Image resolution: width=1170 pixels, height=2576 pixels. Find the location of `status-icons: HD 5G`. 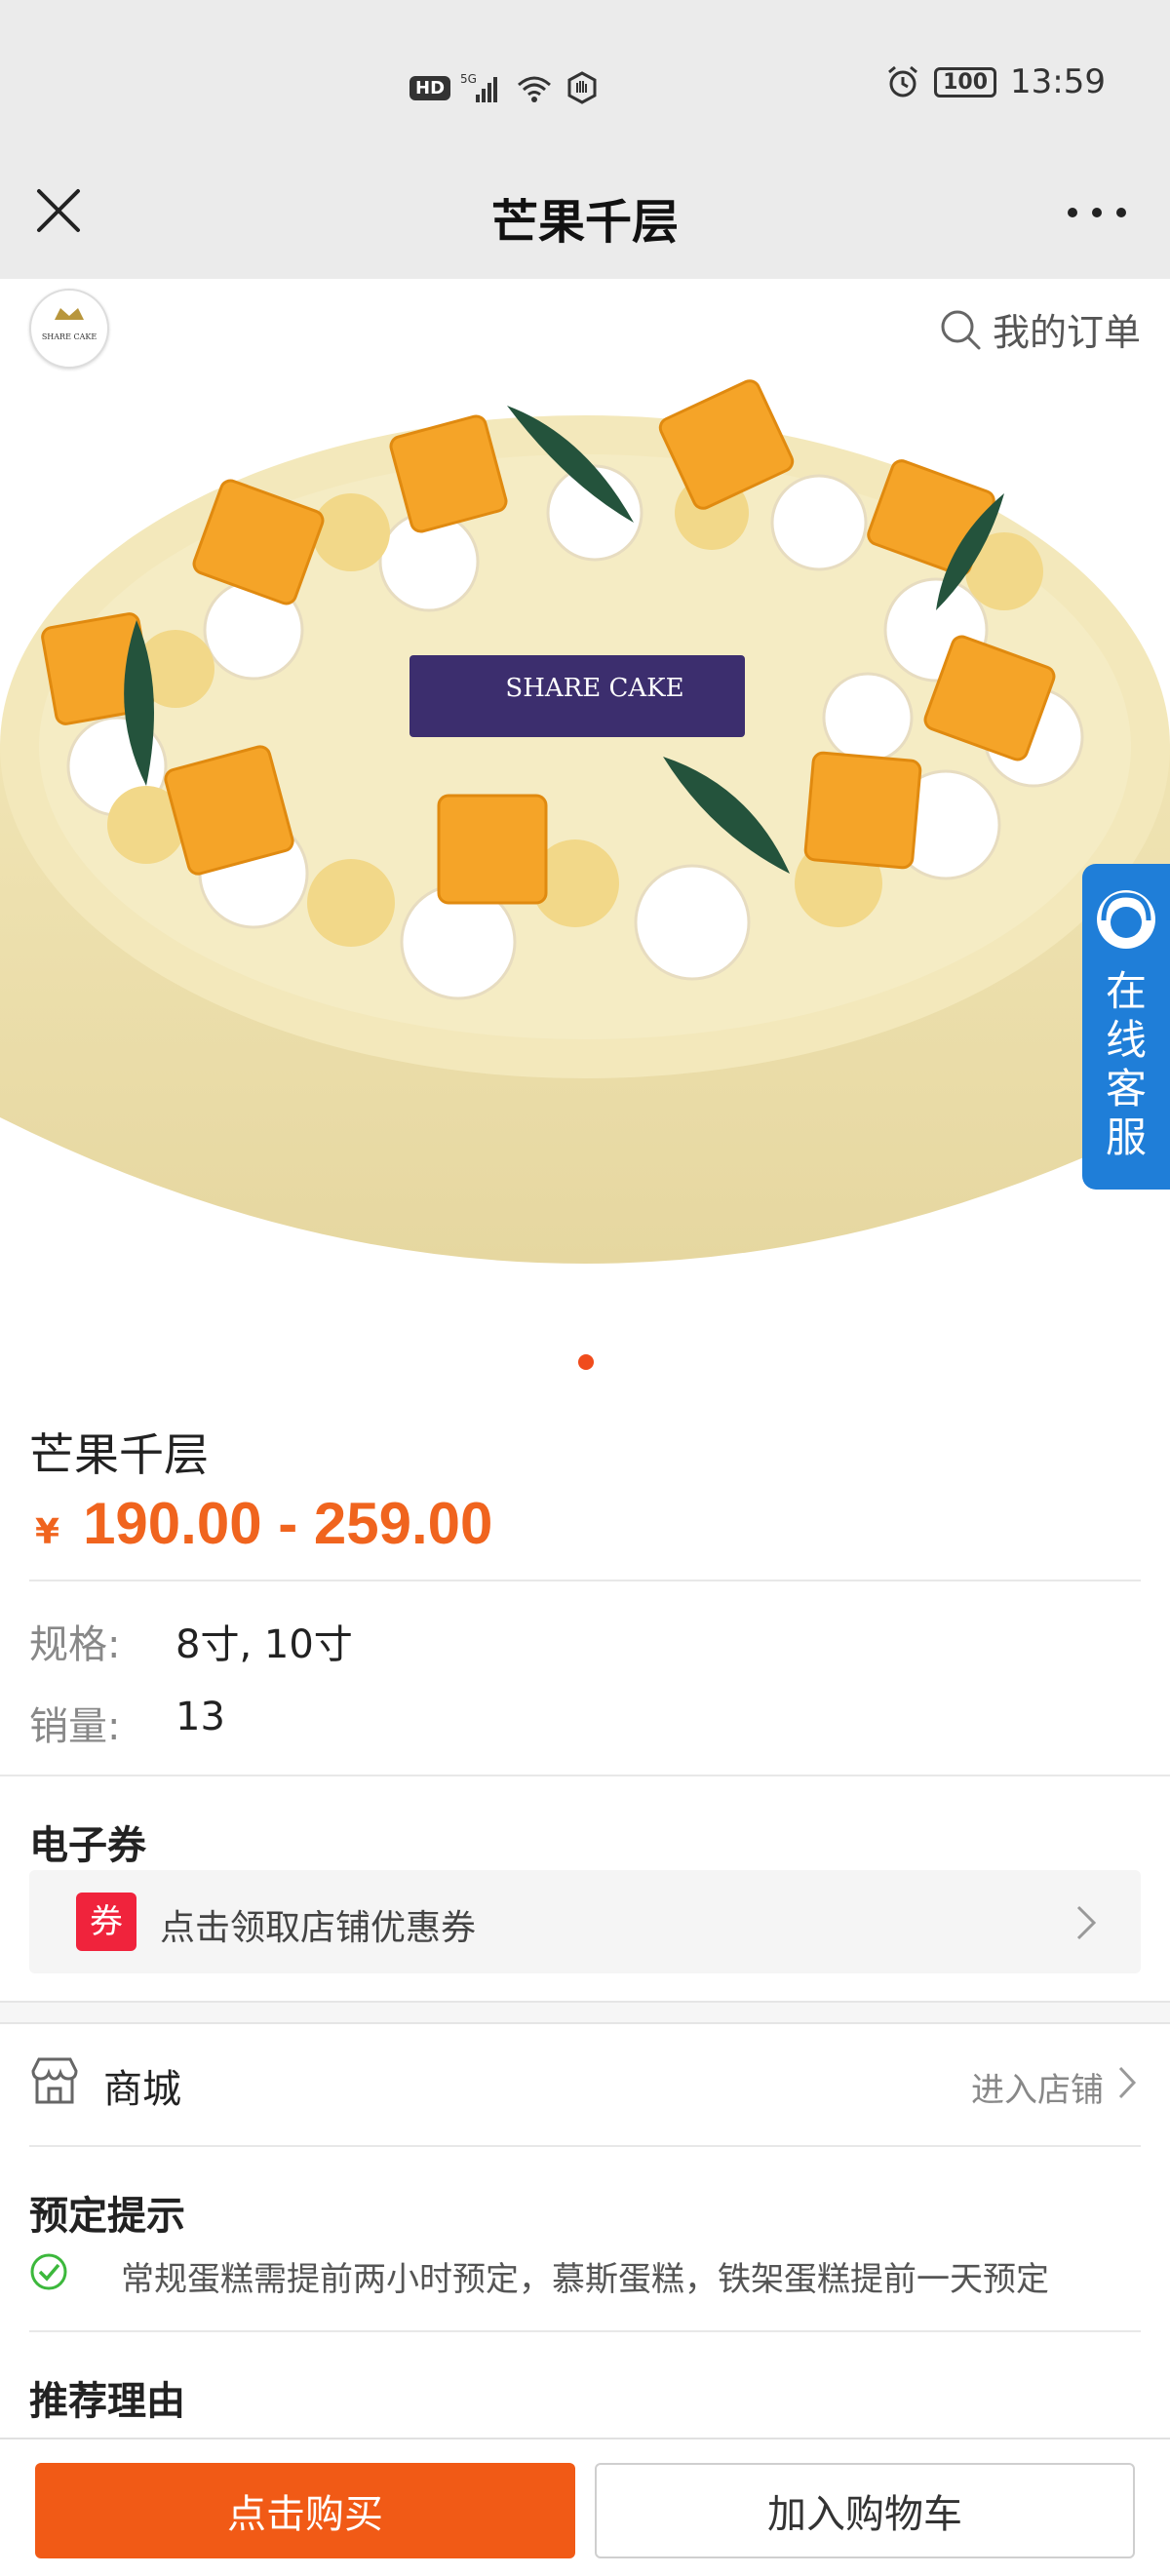

status-icons: HD 5G is located at coordinates (504, 87).